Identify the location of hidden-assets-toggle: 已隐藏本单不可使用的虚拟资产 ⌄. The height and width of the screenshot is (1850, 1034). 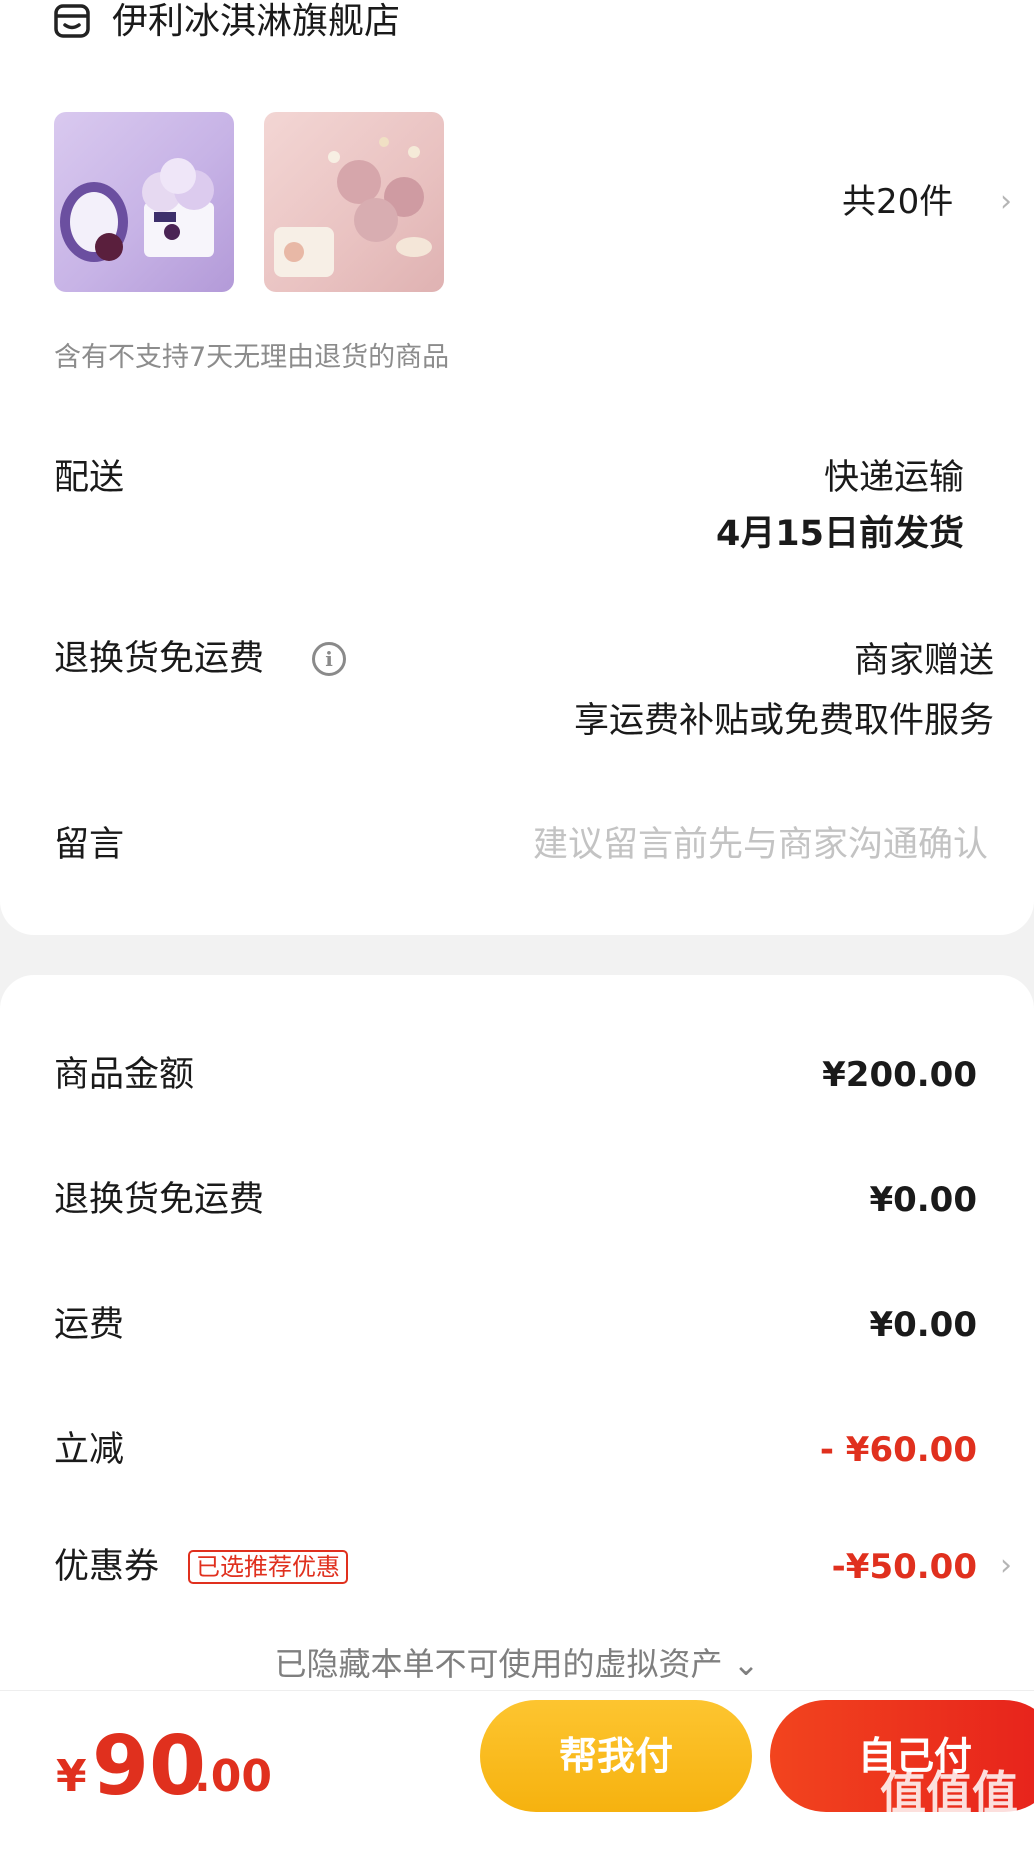
(517, 1664).